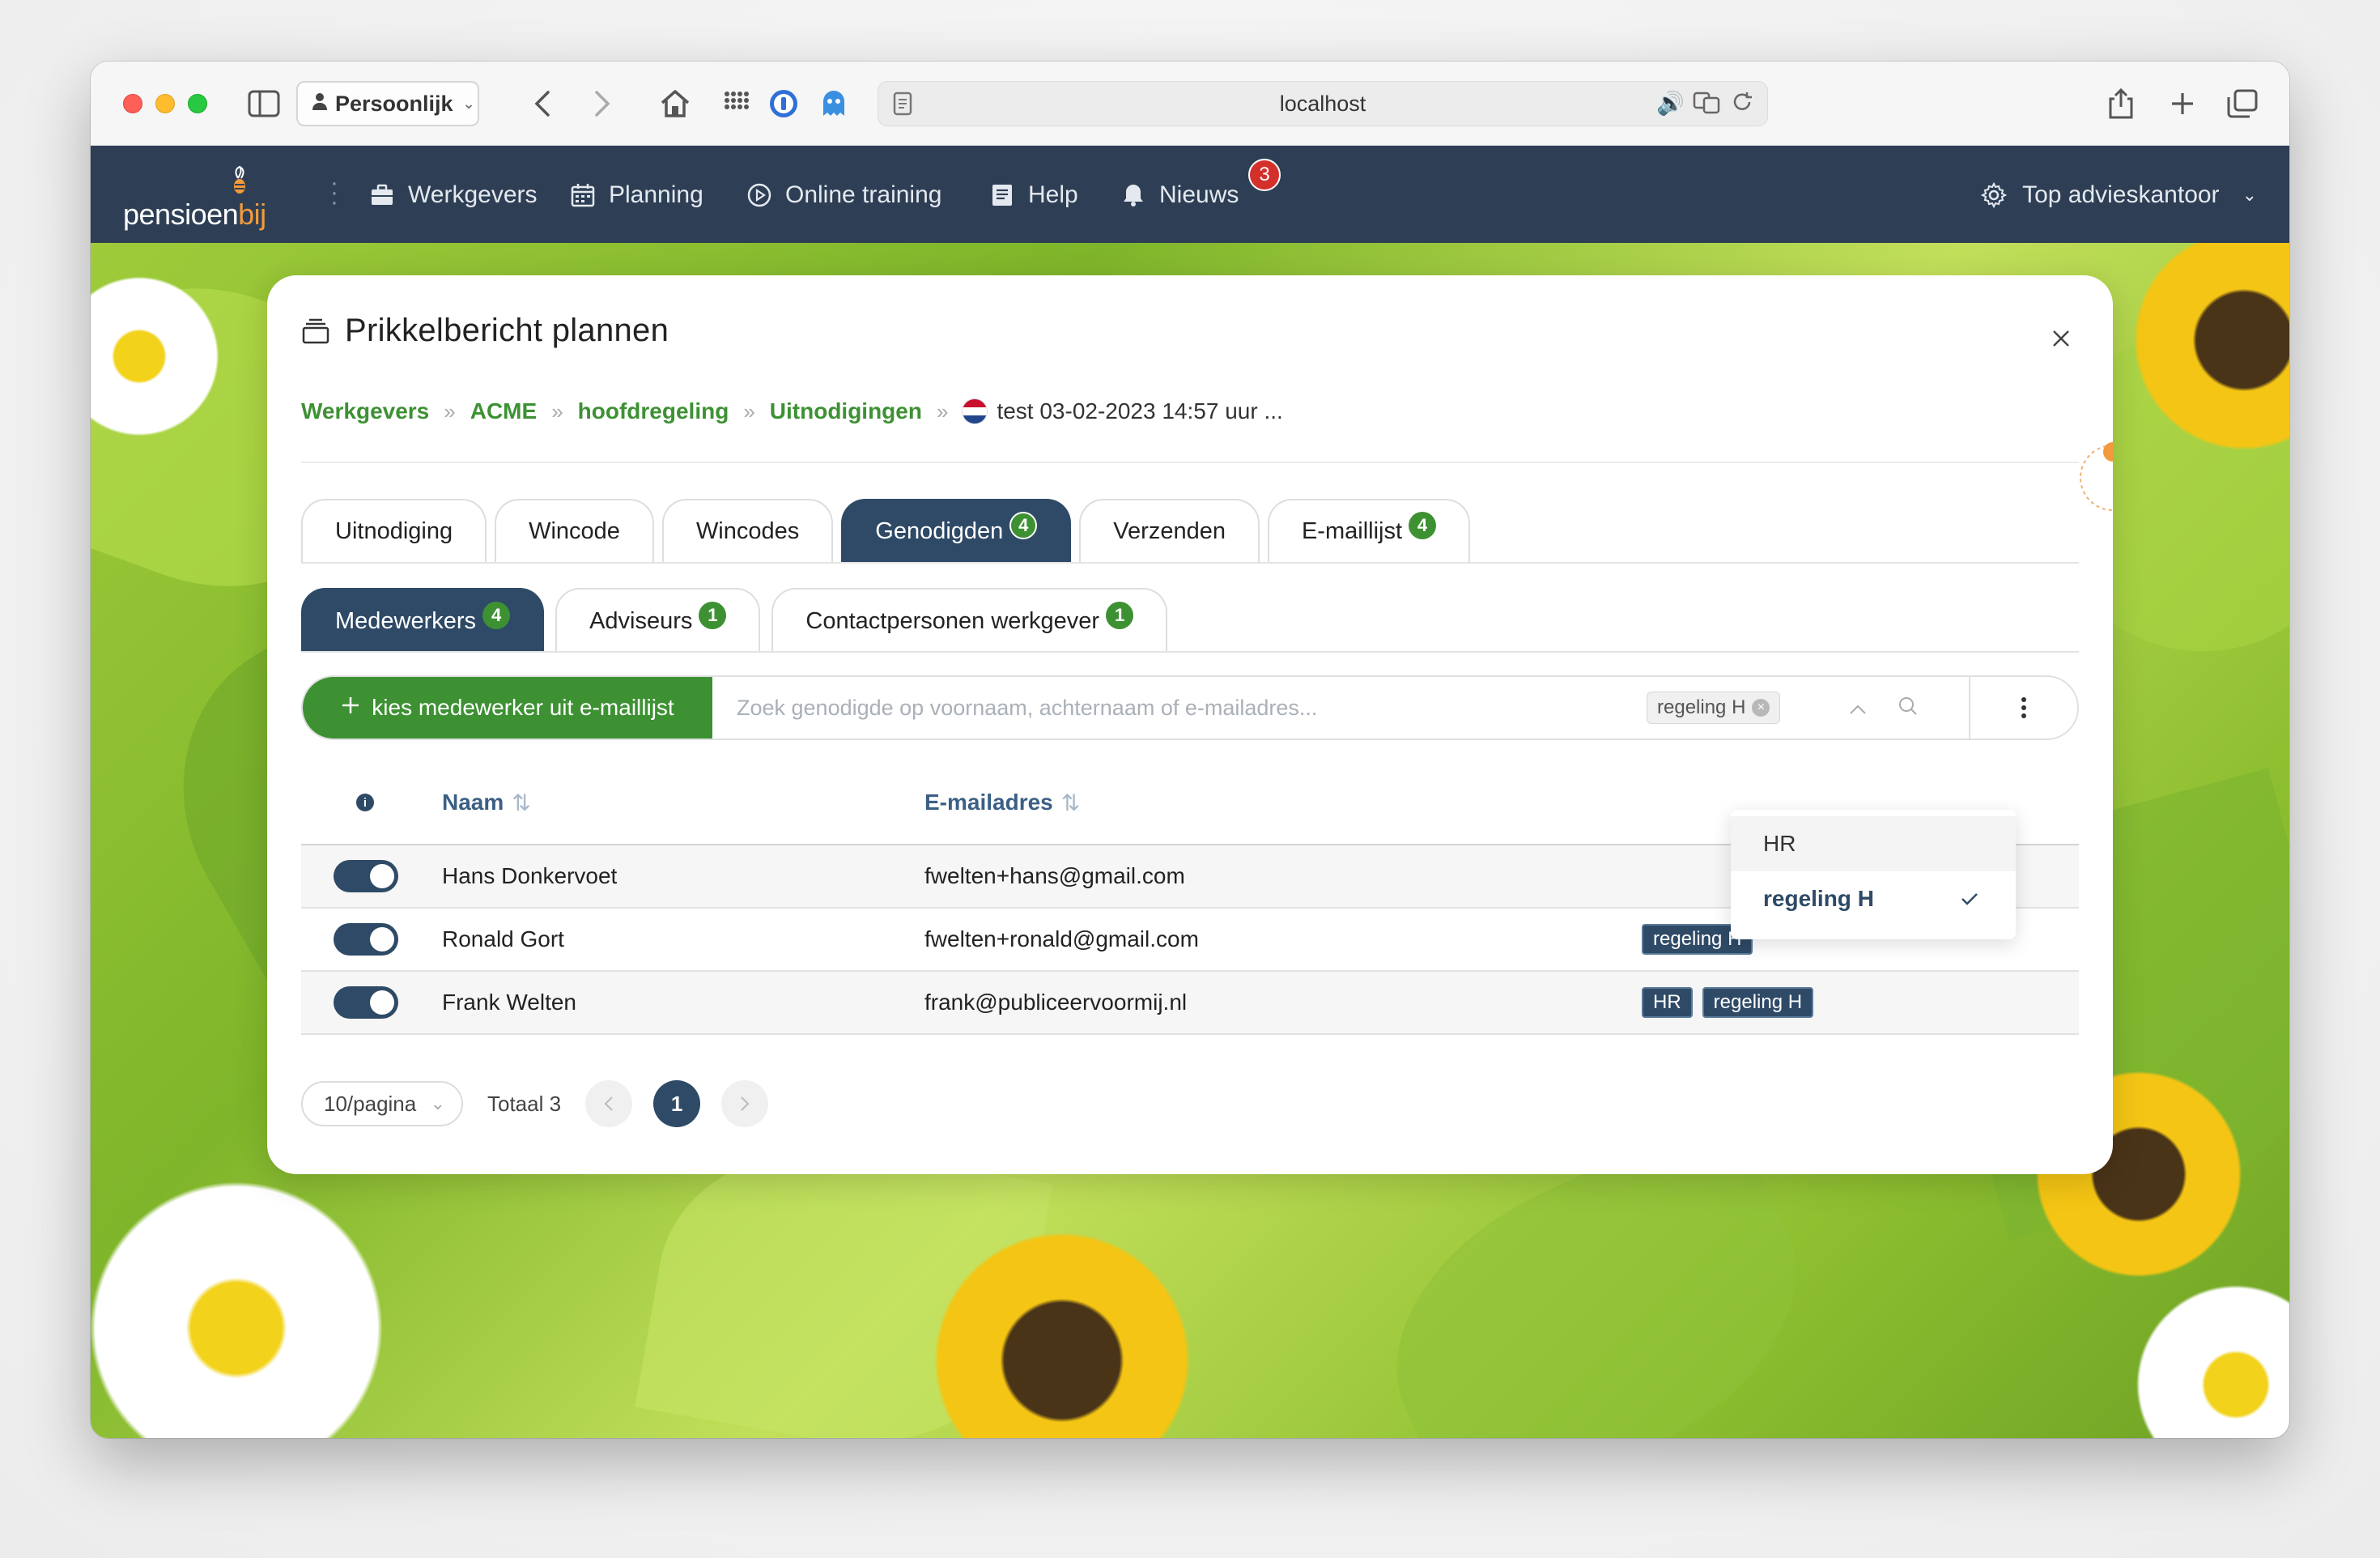 This screenshot has height=1558, width=2380. I want to click on nav-werkgevers: Werkgevers, so click(454, 195).